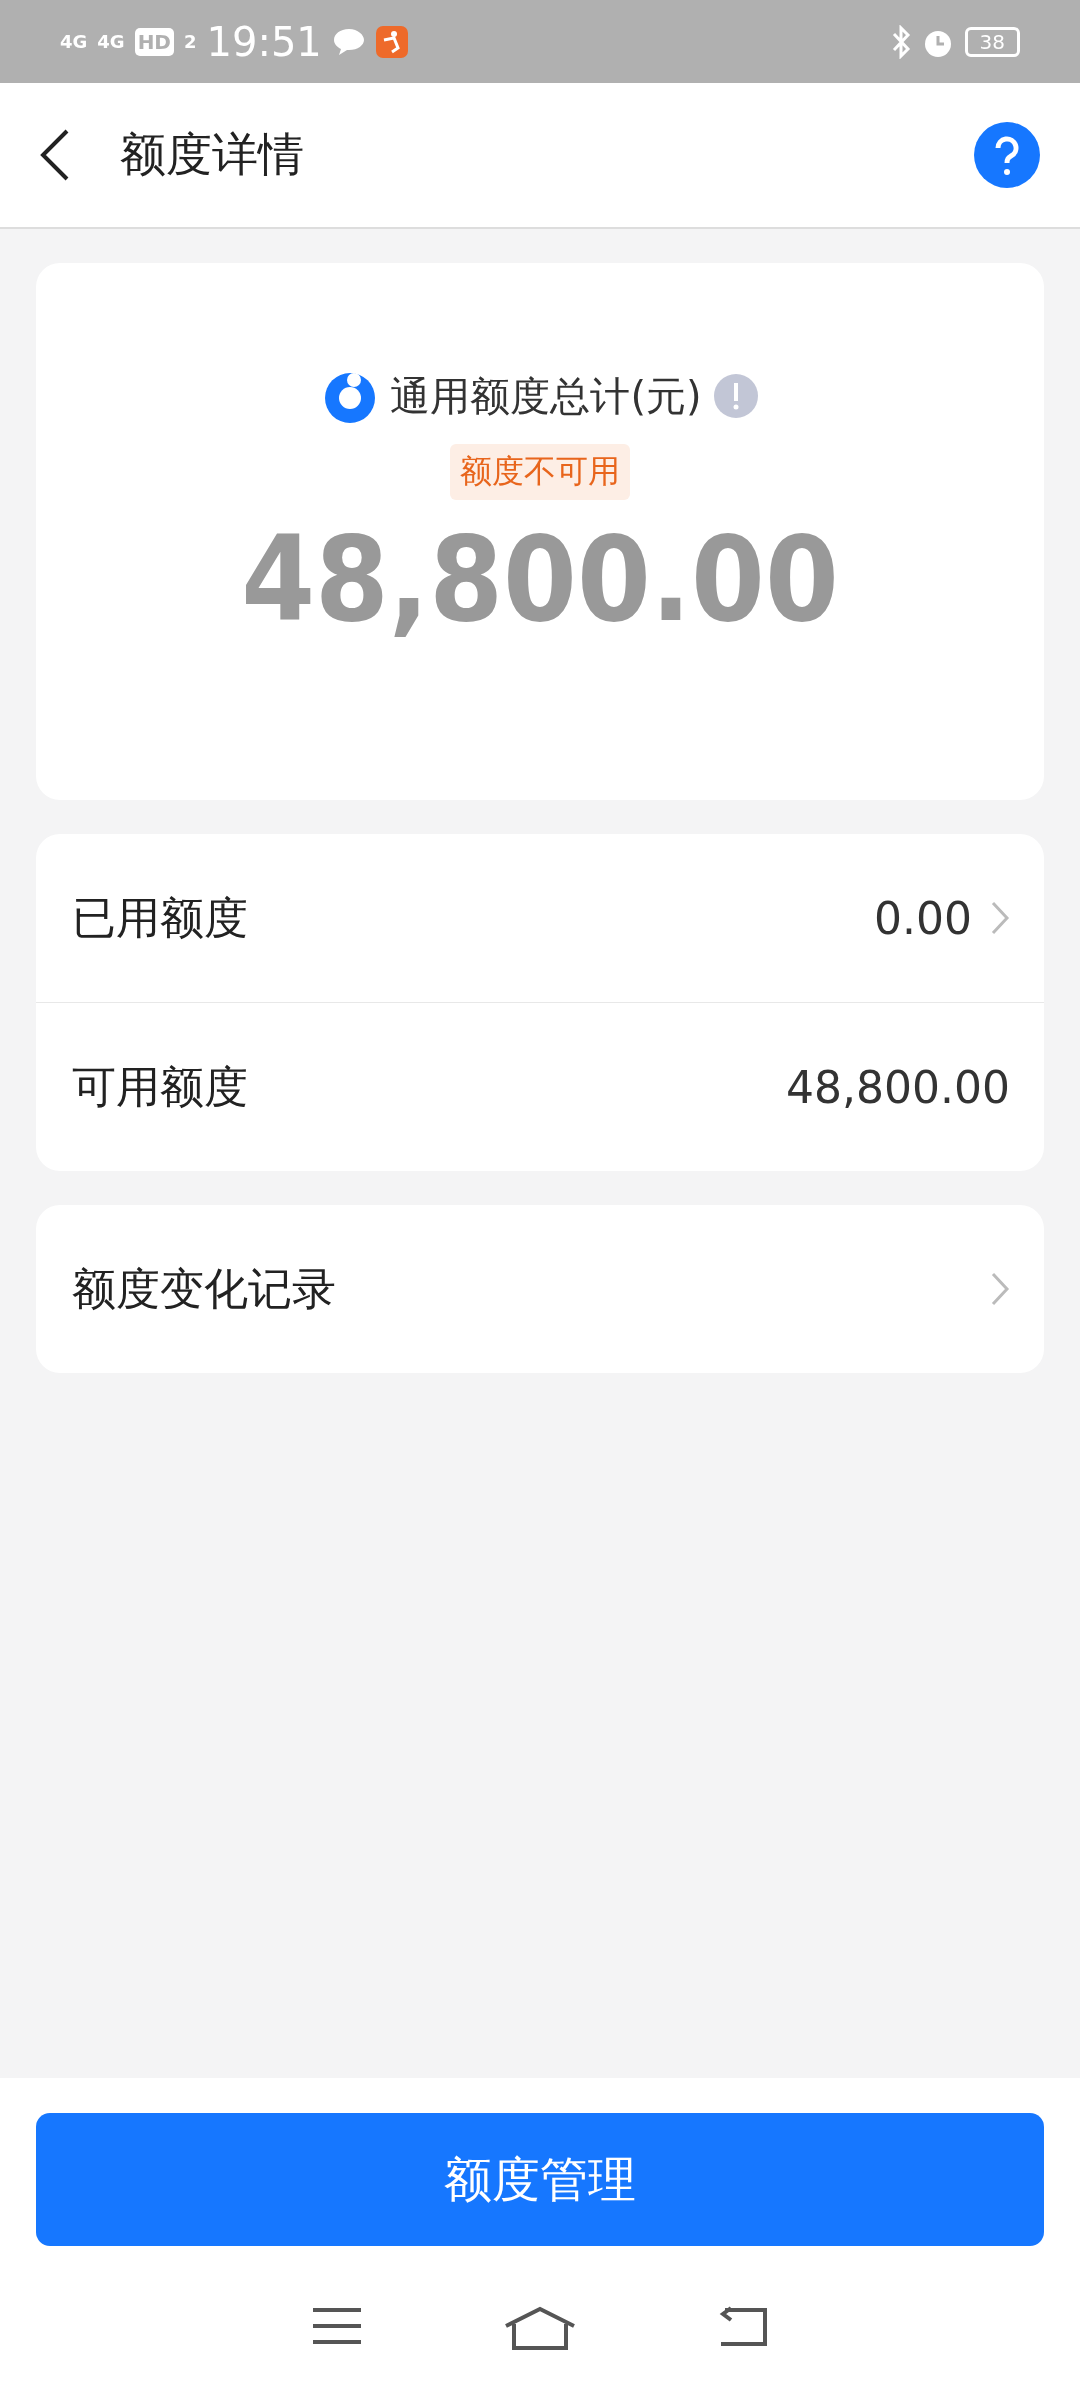 The image size is (1080, 2408). Describe the element at coordinates (540, 2328) in the screenshot. I see `home-icon` at that location.